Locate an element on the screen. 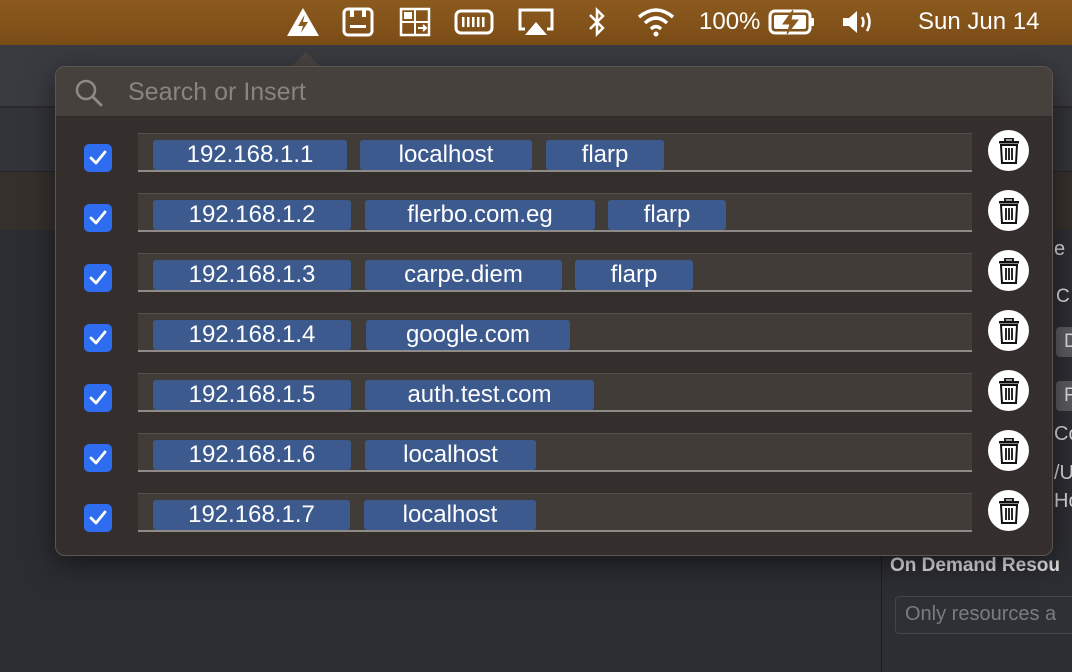  on-demand-resources-field: Only resources a is located at coordinates (983, 615).